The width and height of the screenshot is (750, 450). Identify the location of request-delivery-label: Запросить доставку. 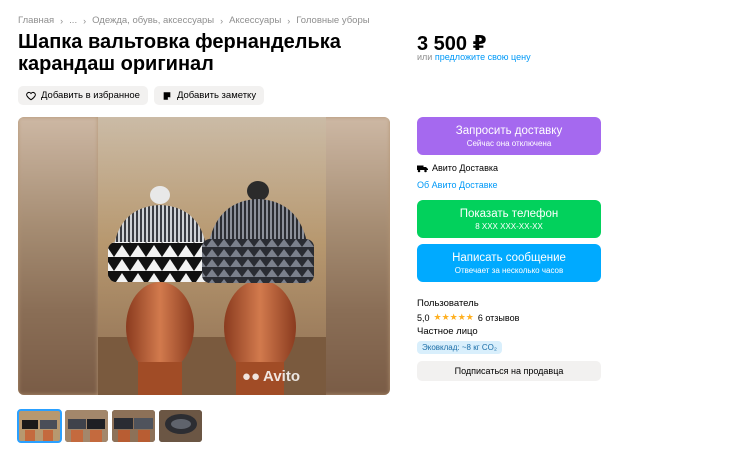
(509, 130).